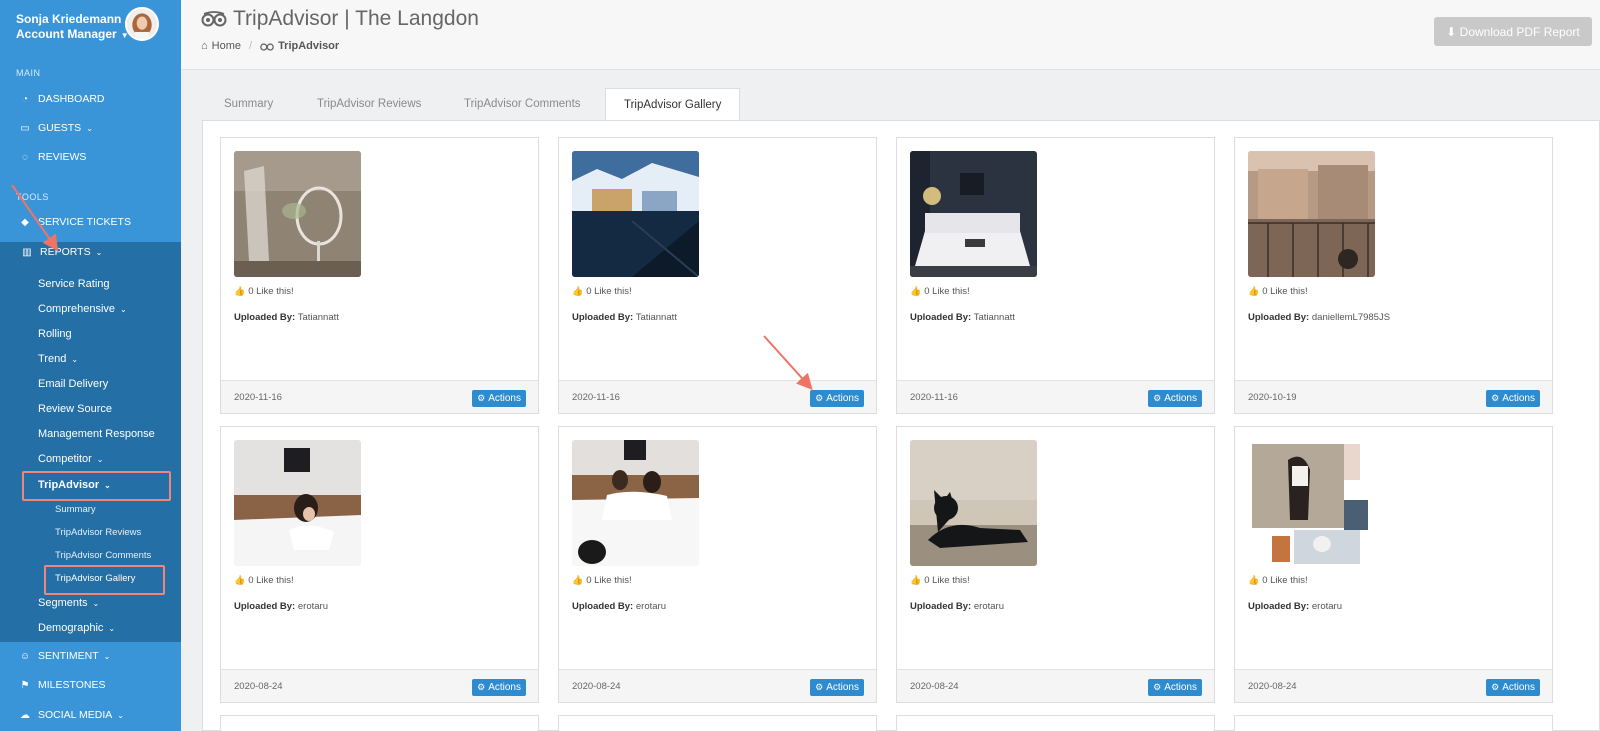 The image size is (1600, 731). Describe the element at coordinates (75, 409) in the screenshot. I see `sub-review-source: Review Source` at that location.